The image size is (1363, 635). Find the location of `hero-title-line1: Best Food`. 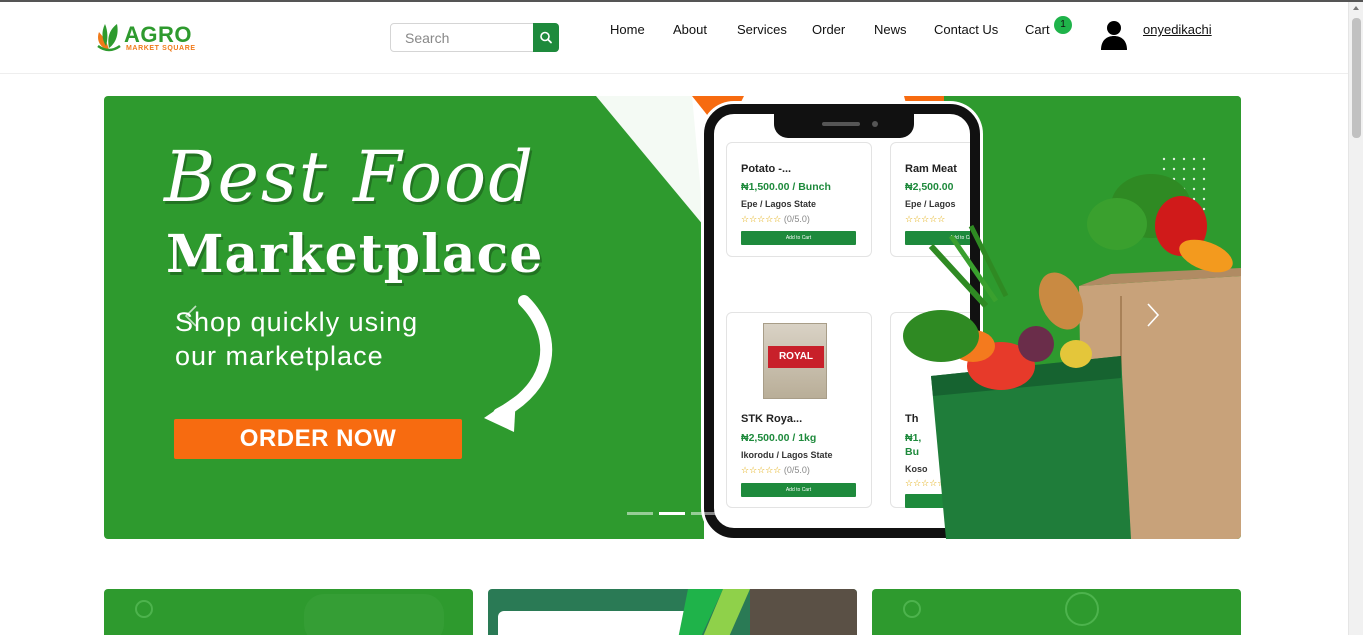

hero-title-line1: Best Food is located at coordinates (350, 177).